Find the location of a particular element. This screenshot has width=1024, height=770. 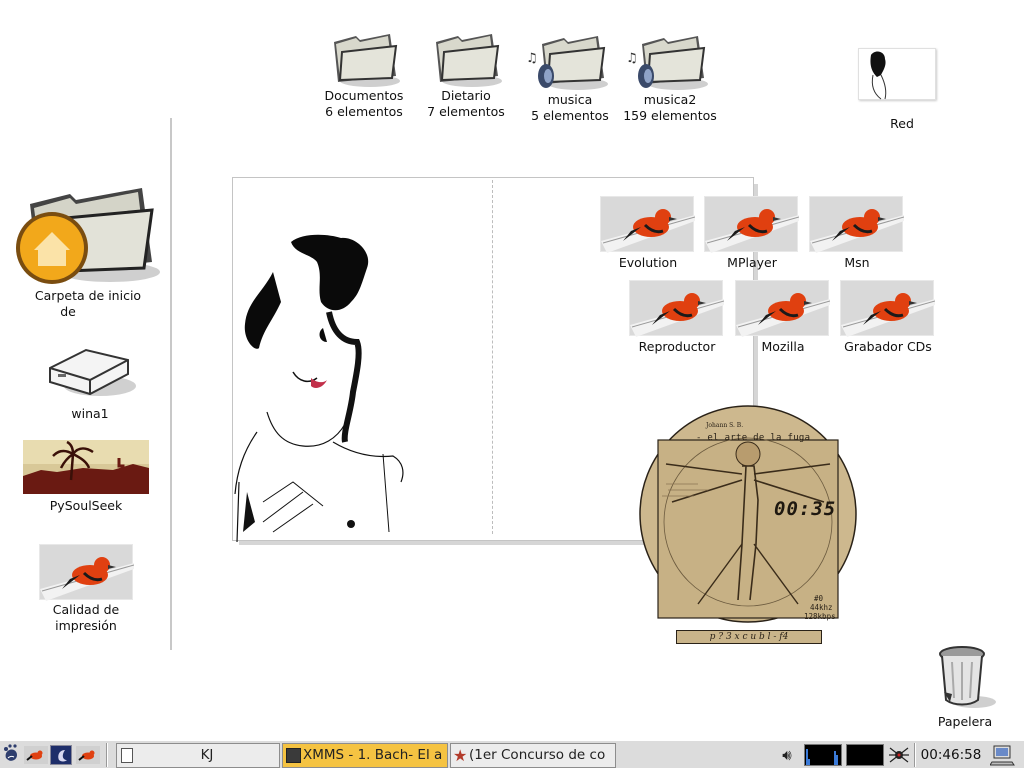

volume-icon: 🔊︎ is located at coordinates (787, 755).